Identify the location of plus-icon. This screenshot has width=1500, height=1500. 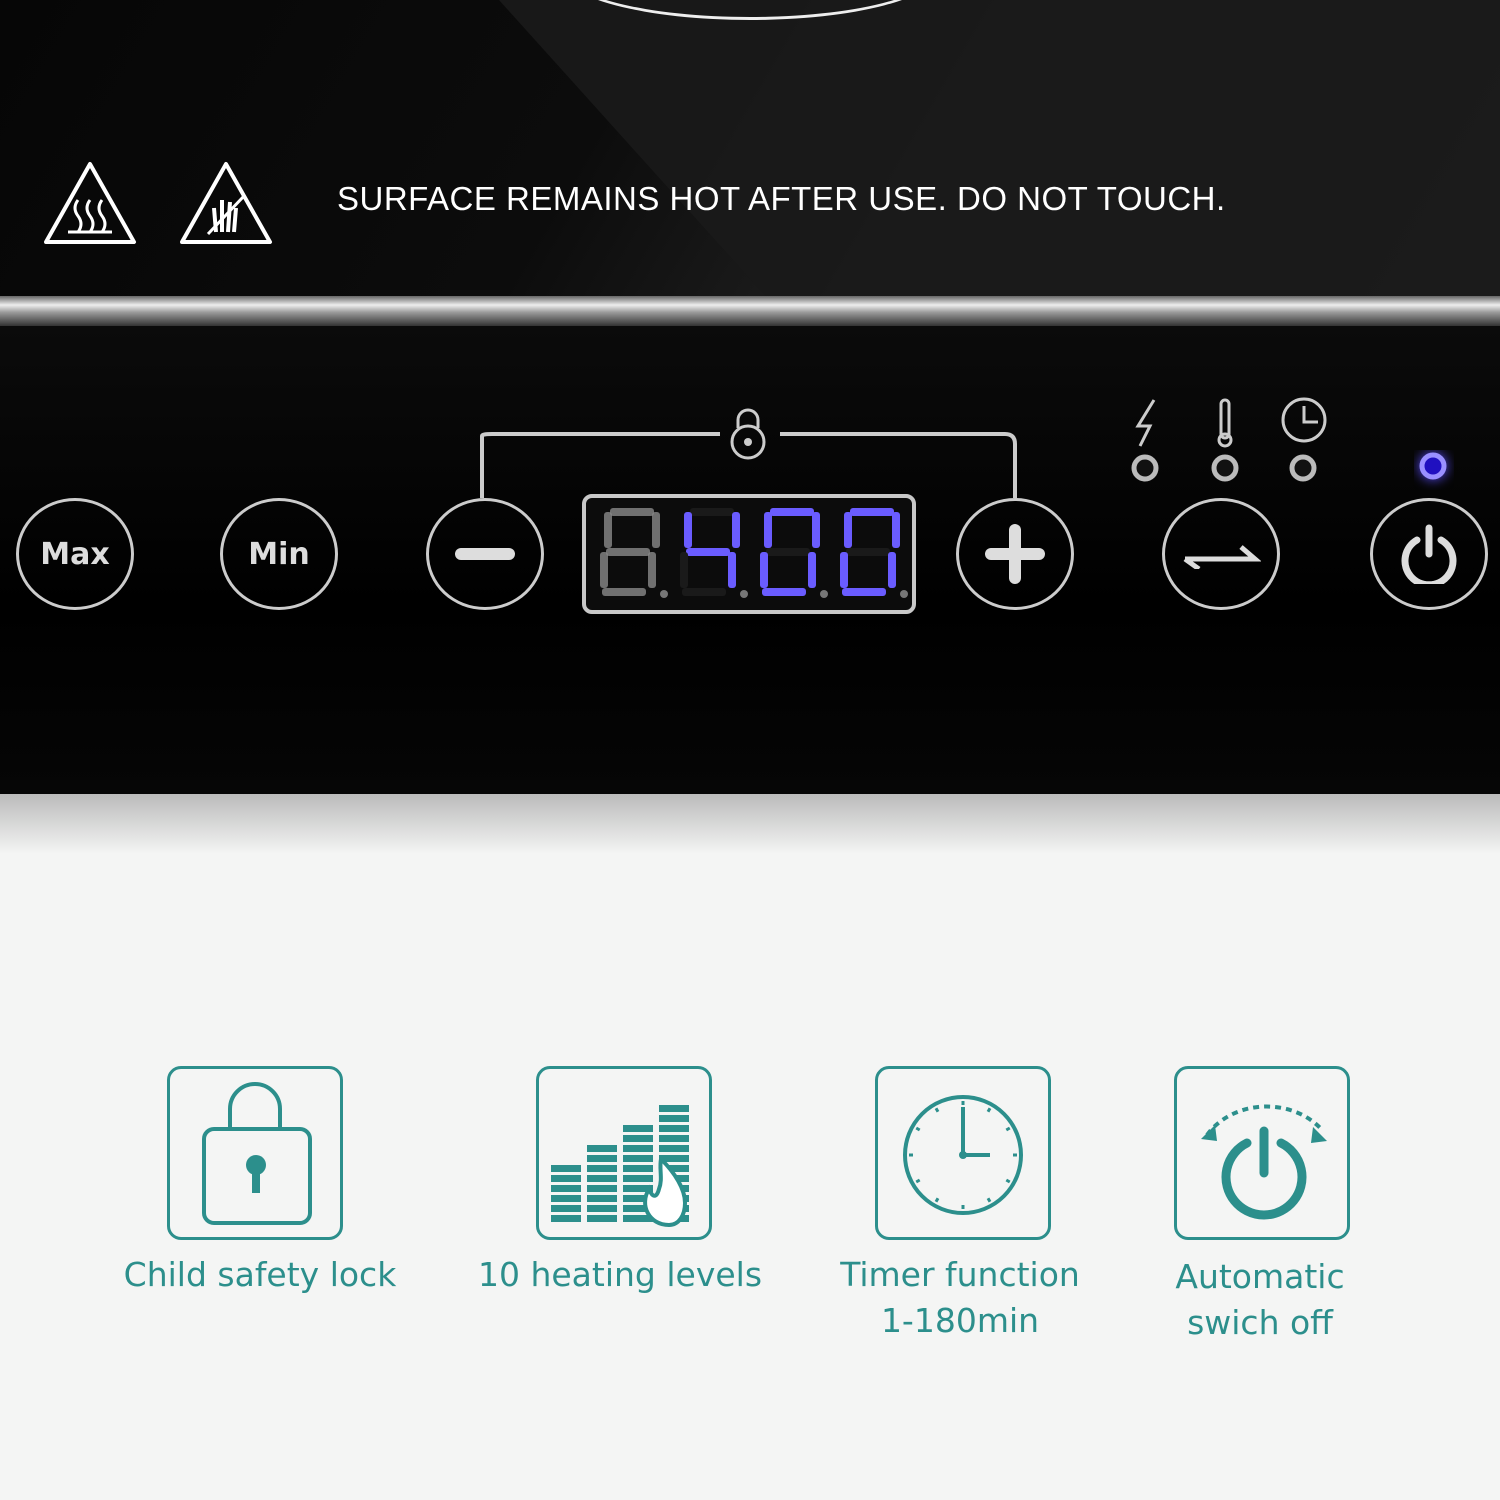
(1015, 554).